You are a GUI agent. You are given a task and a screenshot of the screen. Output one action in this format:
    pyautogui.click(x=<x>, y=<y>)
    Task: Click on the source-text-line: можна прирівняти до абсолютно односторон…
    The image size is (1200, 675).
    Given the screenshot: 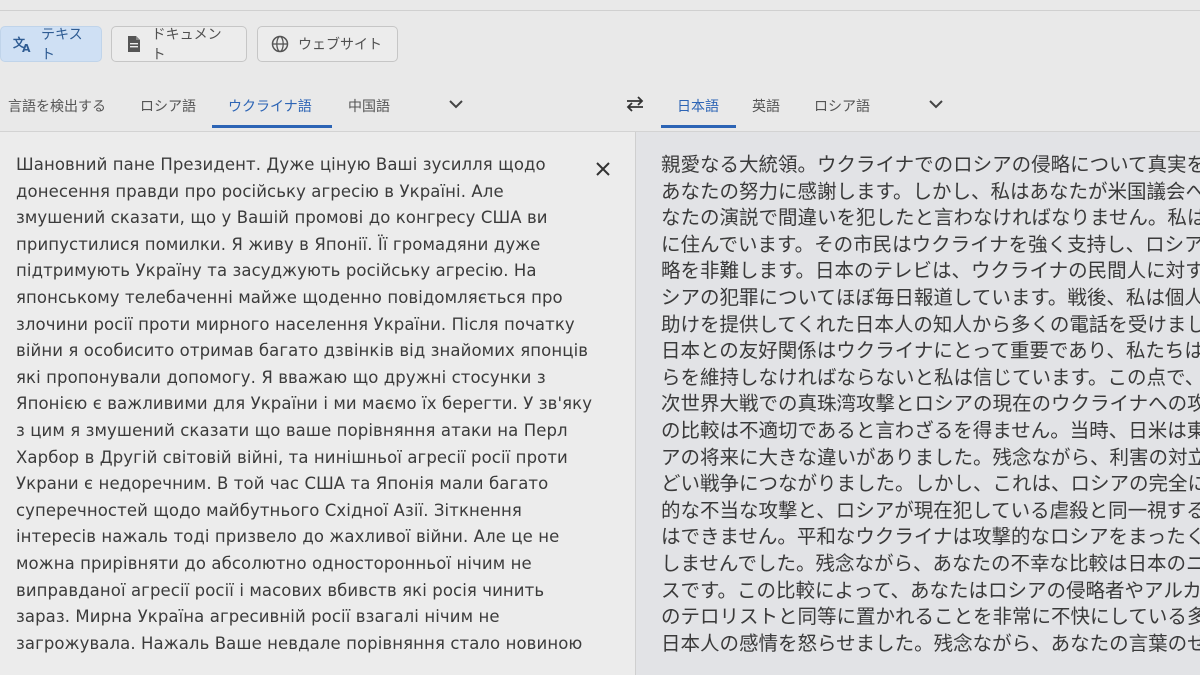 What is the action you would take?
    pyautogui.click(x=274, y=563)
    